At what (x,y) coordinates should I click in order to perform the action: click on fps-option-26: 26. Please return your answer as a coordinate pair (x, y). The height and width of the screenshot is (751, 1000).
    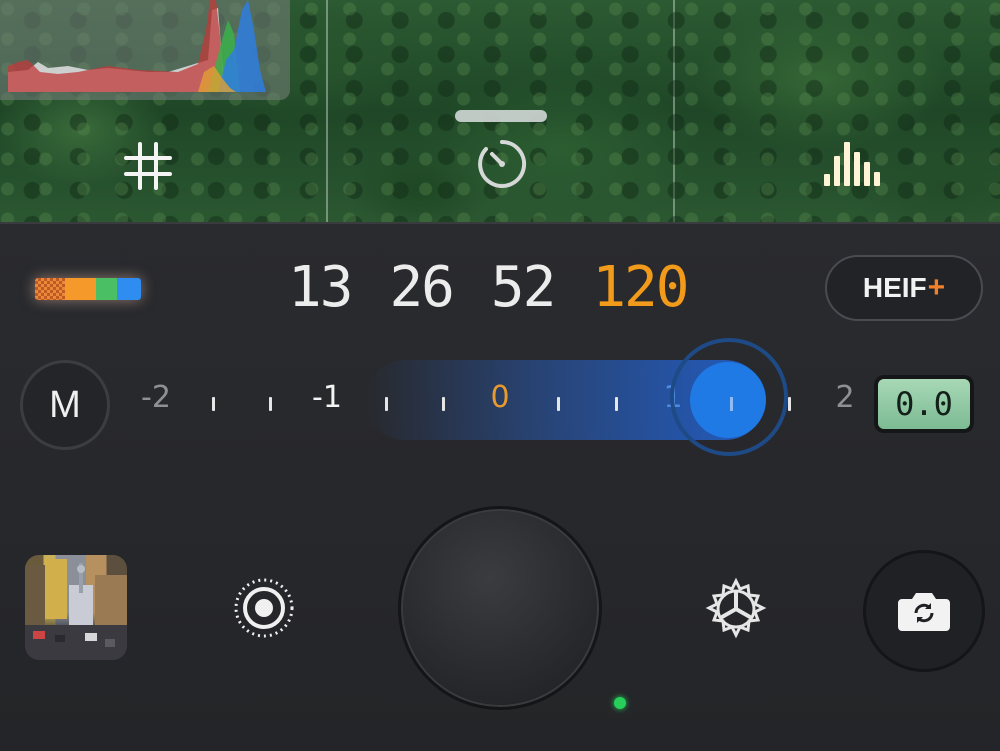
    Looking at the image, I should click on (421, 288).